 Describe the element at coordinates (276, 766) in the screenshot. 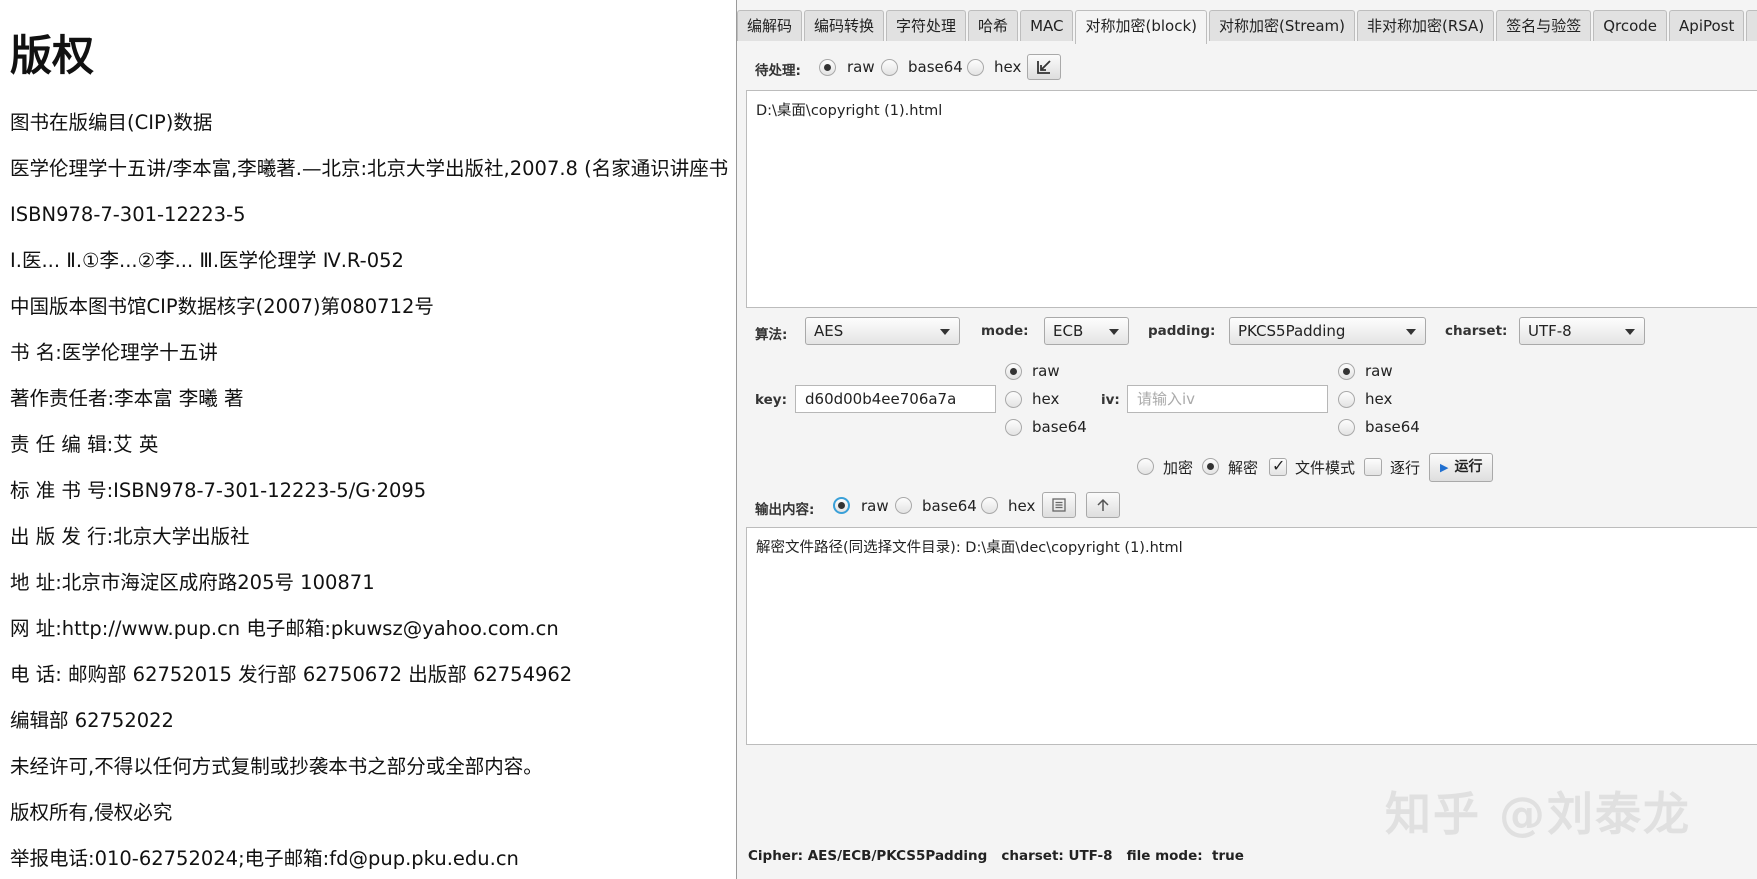

I see `document-line: 未经许可,不得以任何方式复制或抄袭本书之部分或全部内容。` at that location.